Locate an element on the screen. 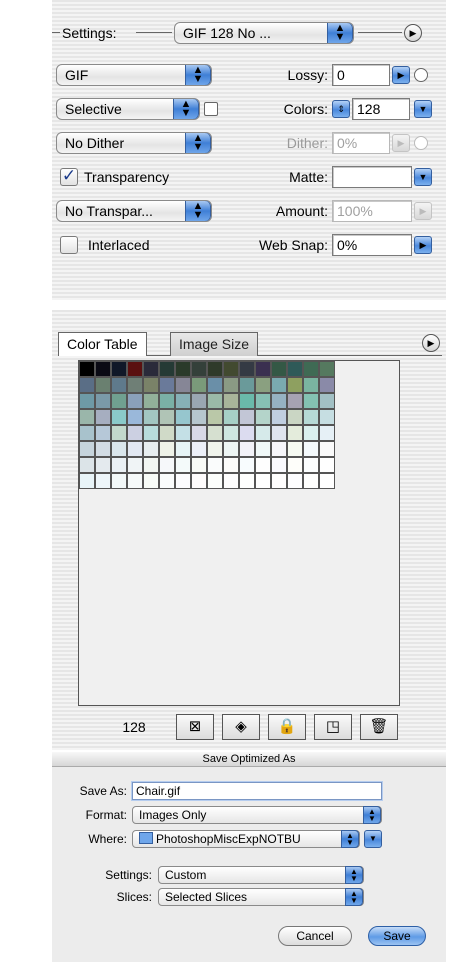  tab-color-table: Color Table is located at coordinates (102, 344).